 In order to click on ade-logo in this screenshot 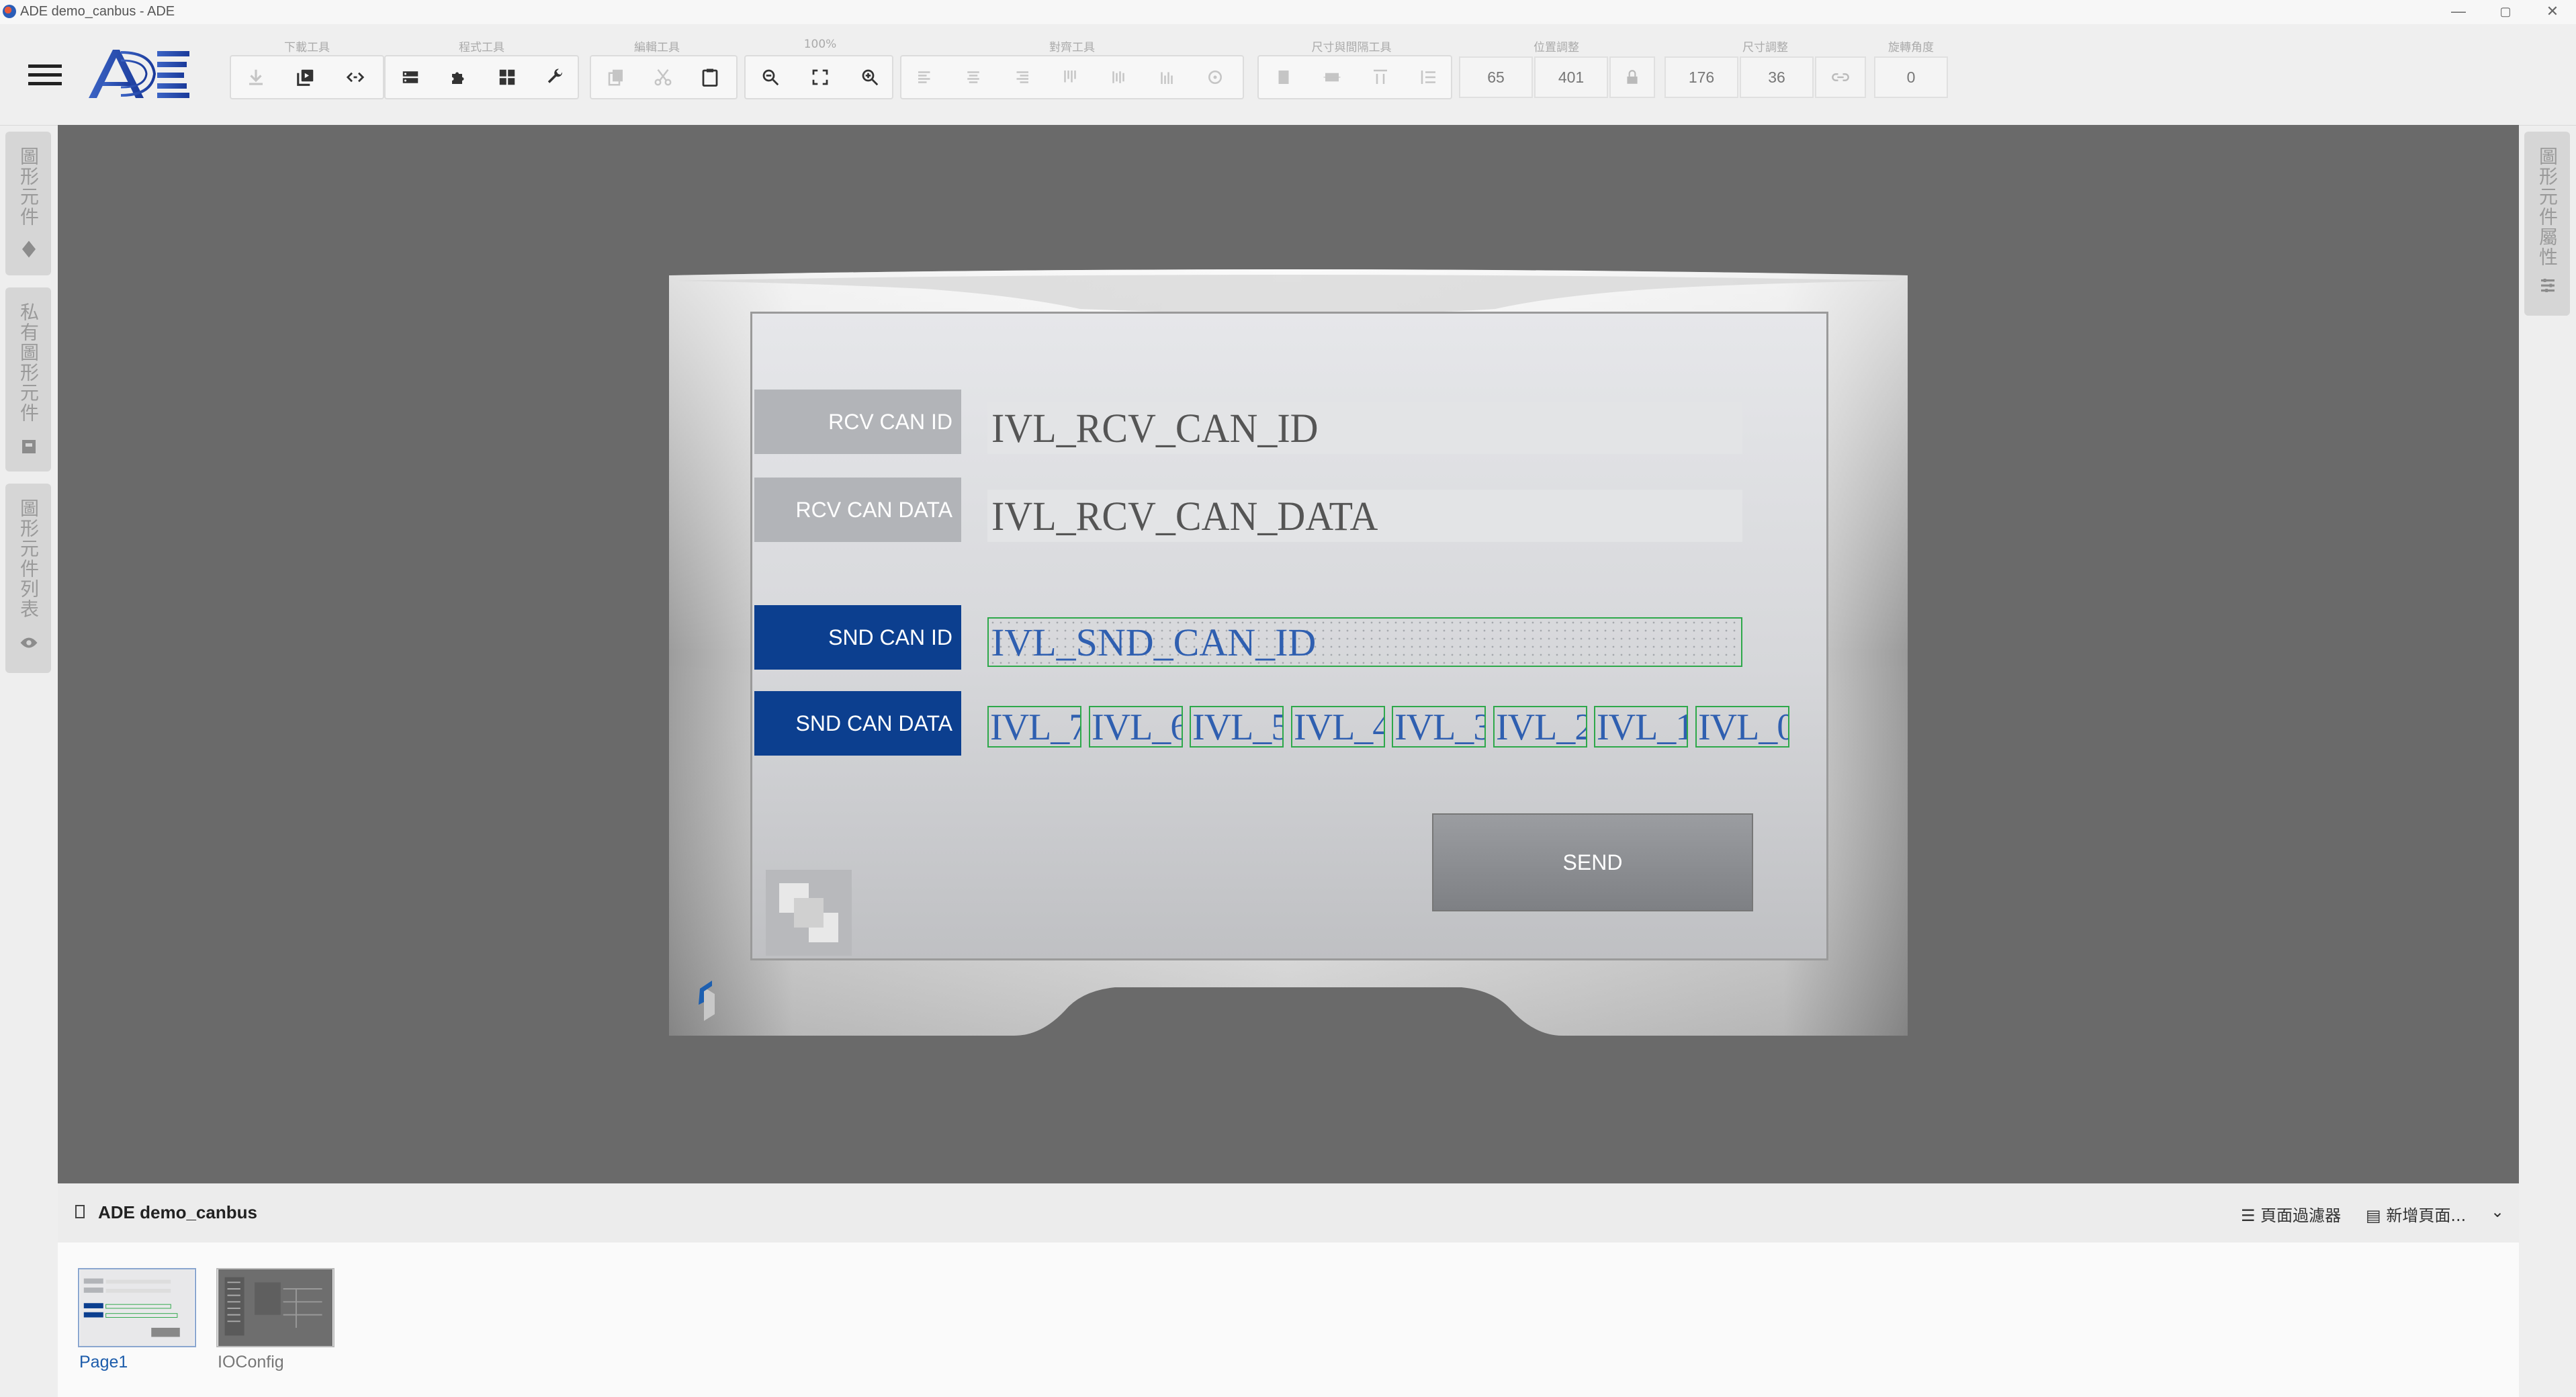, I will do `click(139, 74)`.